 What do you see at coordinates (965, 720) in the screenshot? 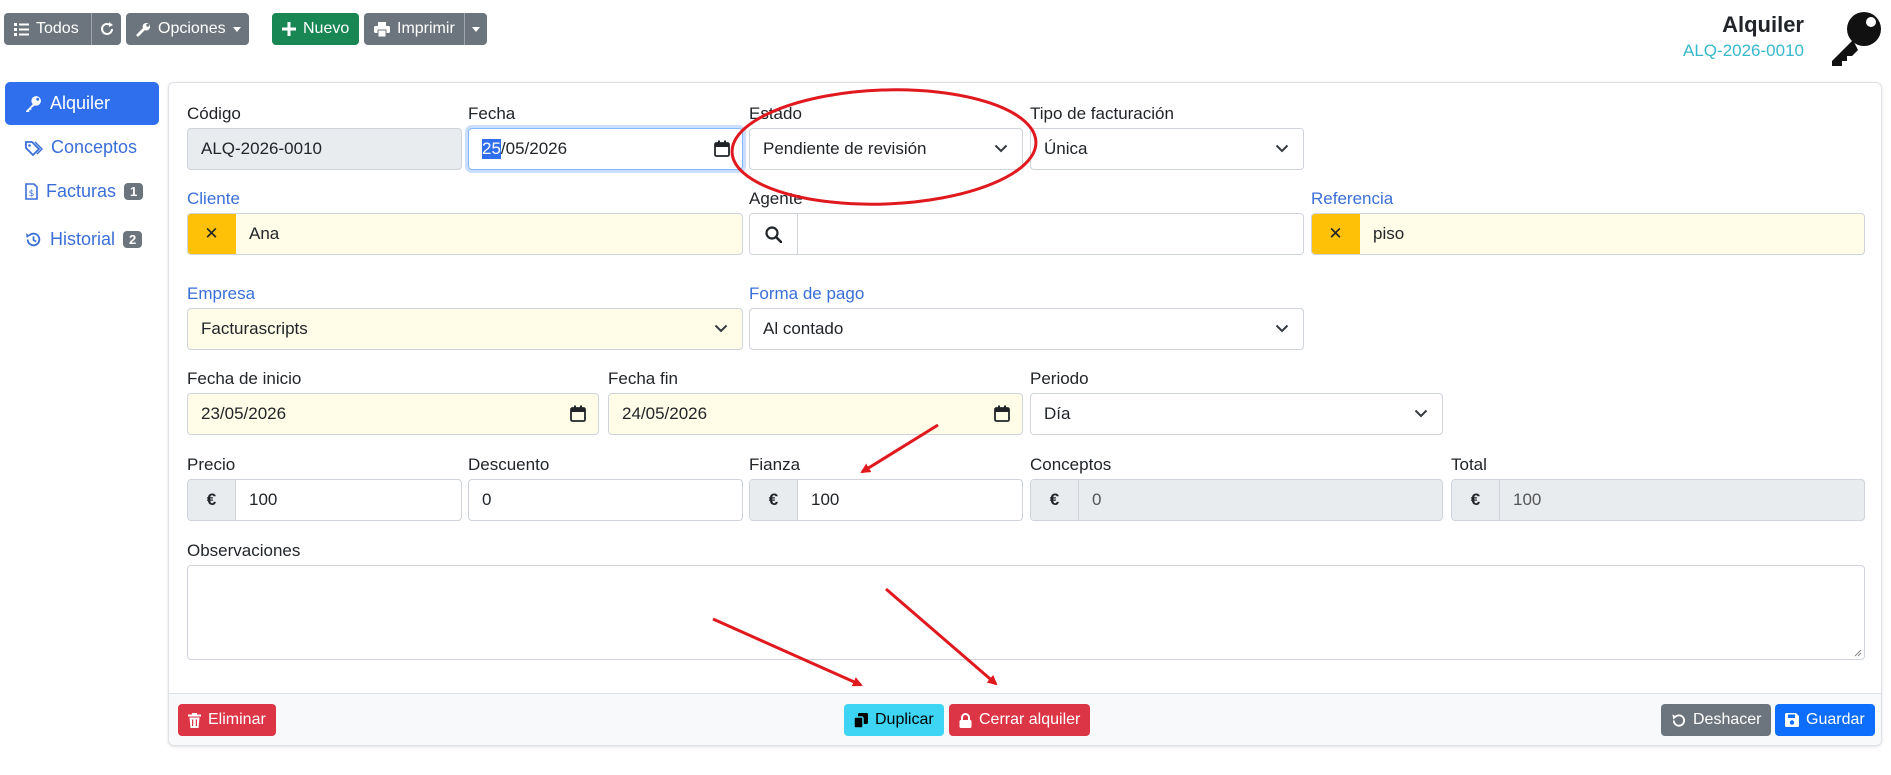
I see `lock-icon` at bounding box center [965, 720].